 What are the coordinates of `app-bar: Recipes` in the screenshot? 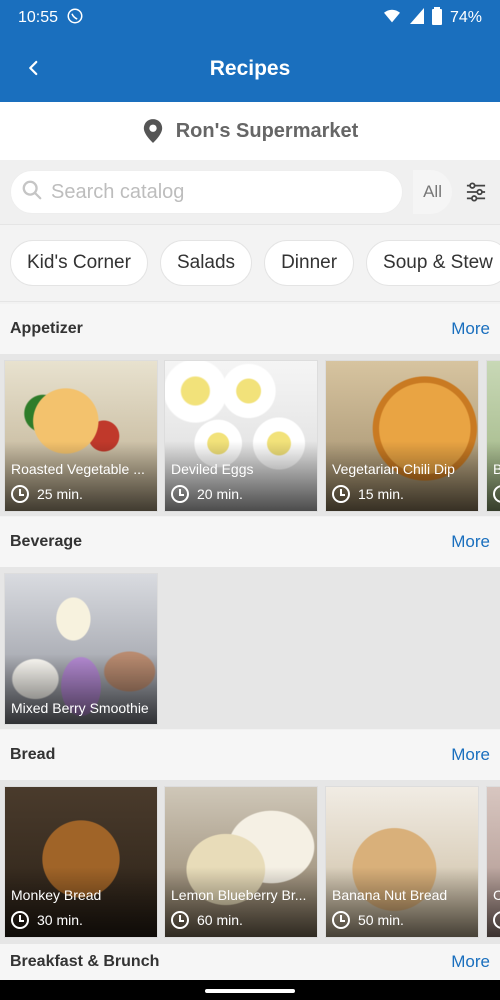 It's located at (250, 69).